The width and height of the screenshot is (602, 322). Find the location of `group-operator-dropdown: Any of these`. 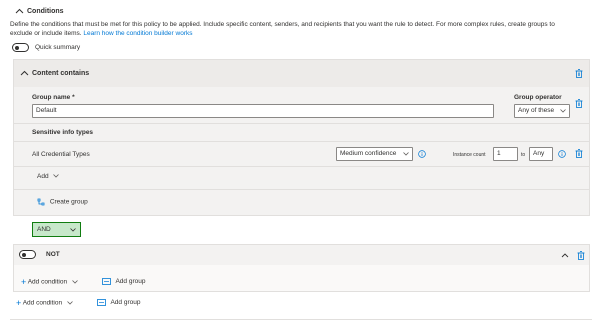

group-operator-dropdown: Any of these is located at coordinates (542, 111).